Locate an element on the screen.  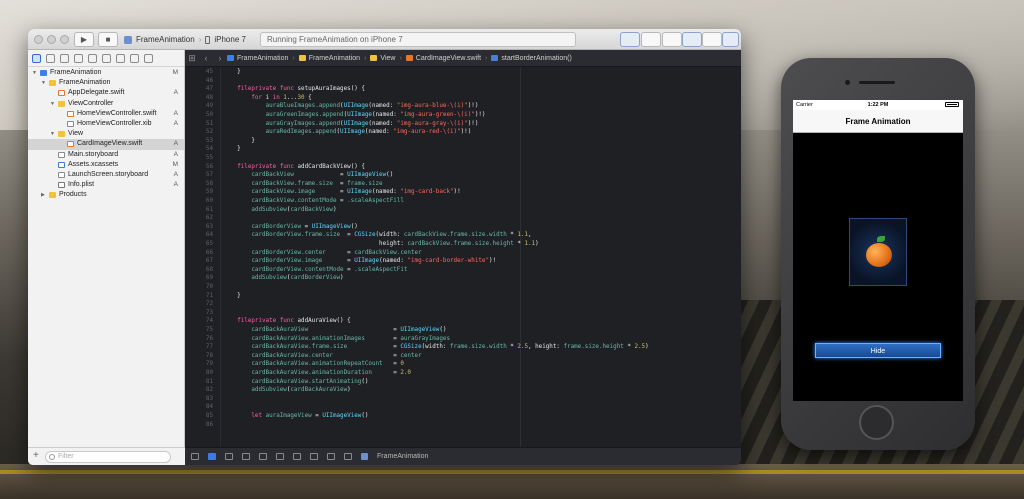
source-control-status: M is located at coordinates (175, 164).